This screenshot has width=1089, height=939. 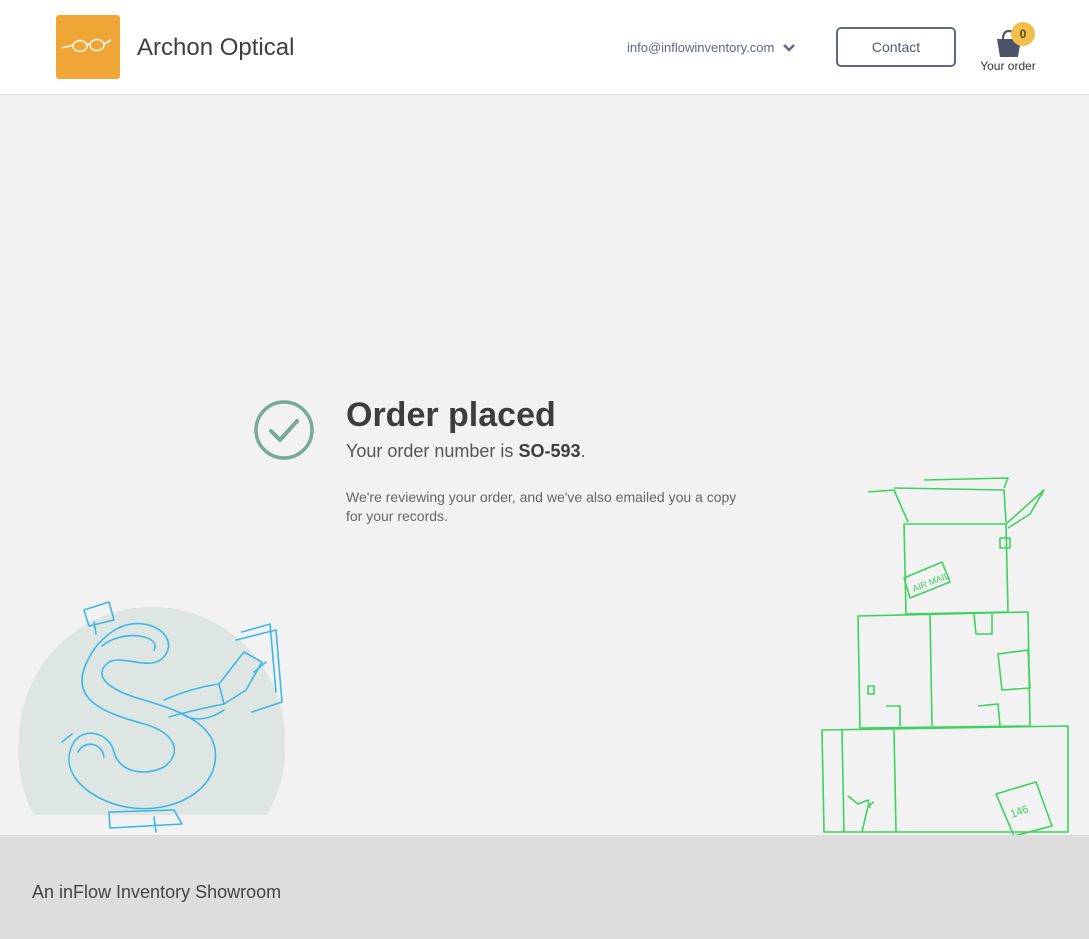 I want to click on check-circle-icon, so click(x=284, y=430).